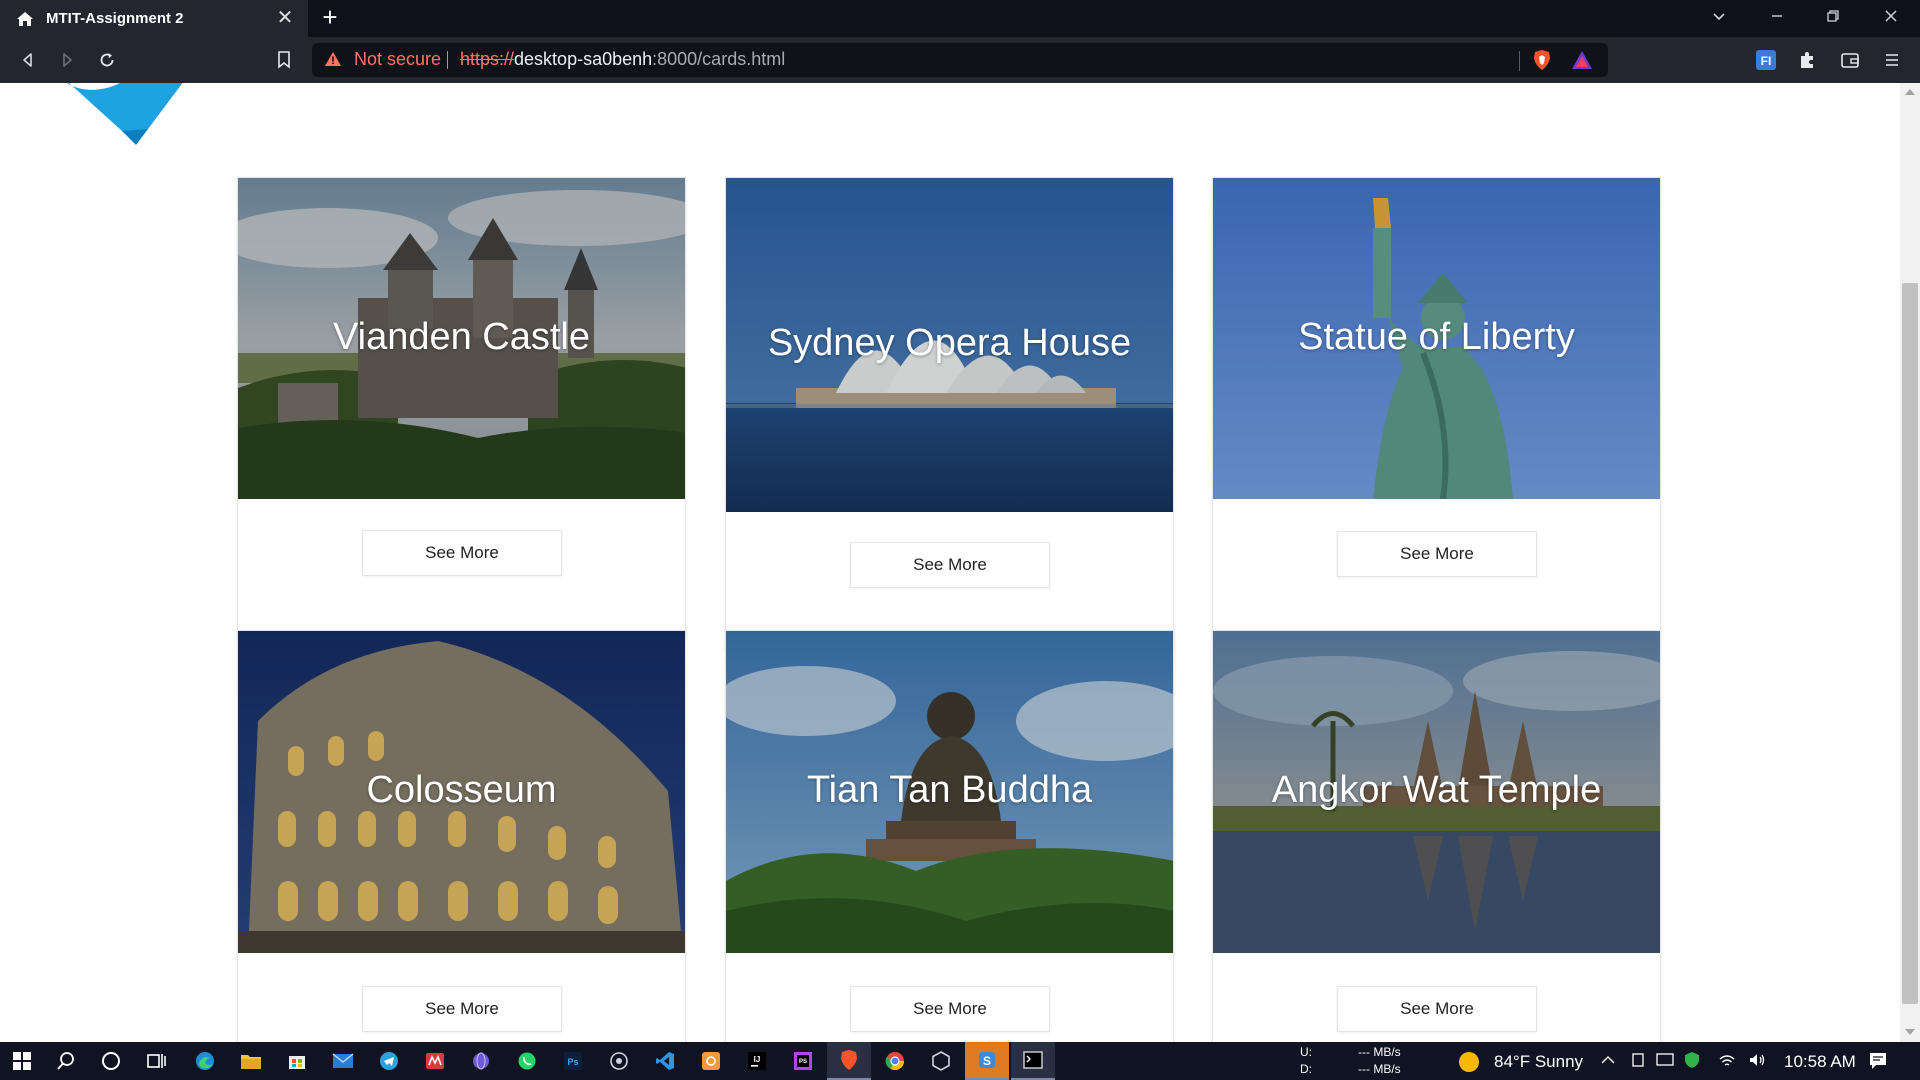  What do you see at coordinates (1777, 19) in the screenshot?
I see `minimize-icon` at bounding box center [1777, 19].